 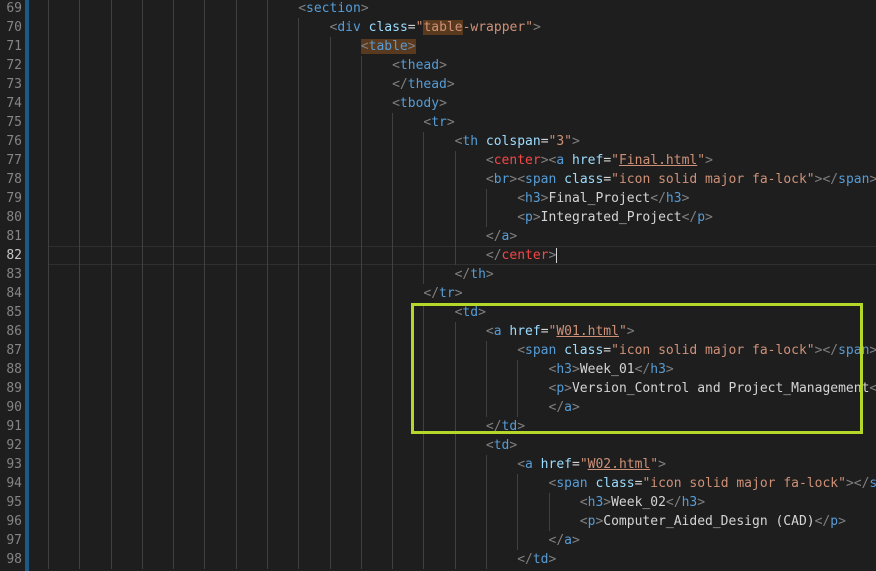 What do you see at coordinates (438, 65) in the screenshot?
I see `code-line: 72 <thead>` at bounding box center [438, 65].